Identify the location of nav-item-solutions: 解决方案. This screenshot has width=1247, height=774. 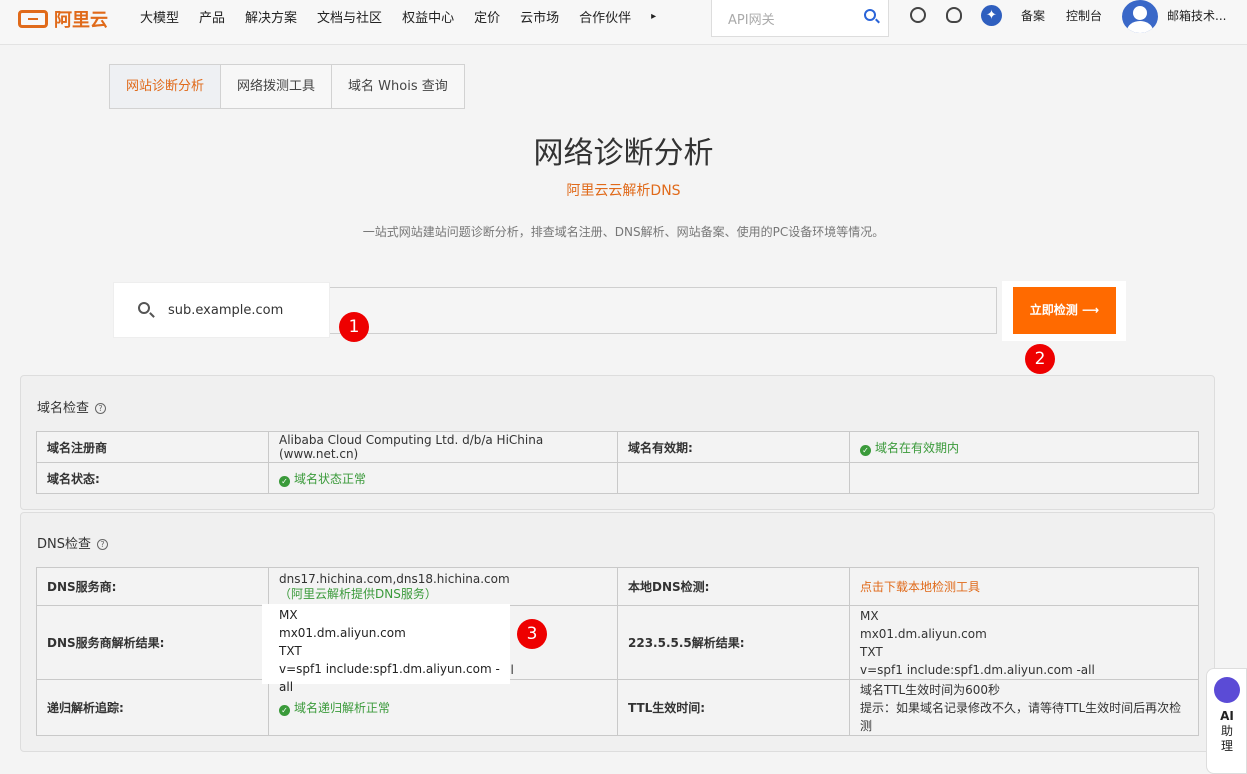
(271, 16).